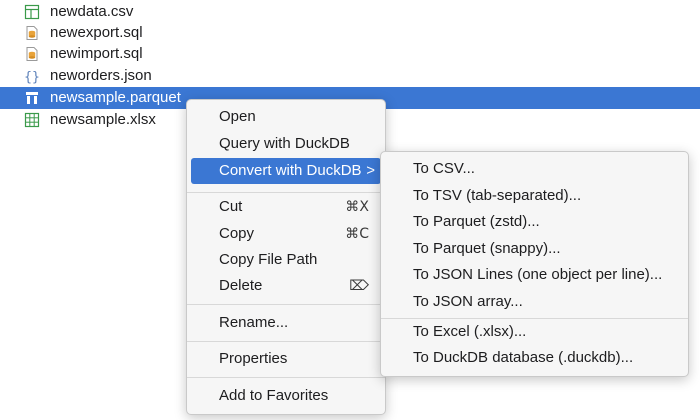 Image resolution: width=700 pixels, height=420 pixels. I want to click on file-name: newimport.sql, so click(96, 53).